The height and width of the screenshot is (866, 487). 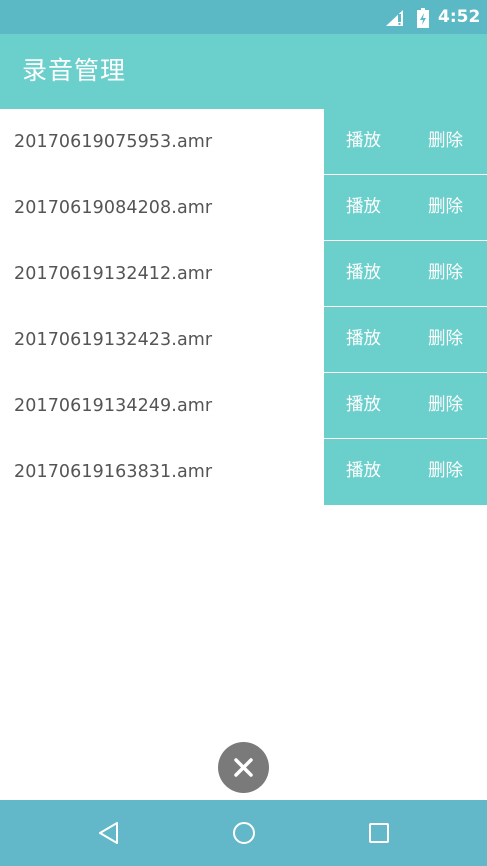 What do you see at coordinates (243, 340) in the screenshot?
I see `list-item: 20170619132423.amr 播放 删除` at bounding box center [243, 340].